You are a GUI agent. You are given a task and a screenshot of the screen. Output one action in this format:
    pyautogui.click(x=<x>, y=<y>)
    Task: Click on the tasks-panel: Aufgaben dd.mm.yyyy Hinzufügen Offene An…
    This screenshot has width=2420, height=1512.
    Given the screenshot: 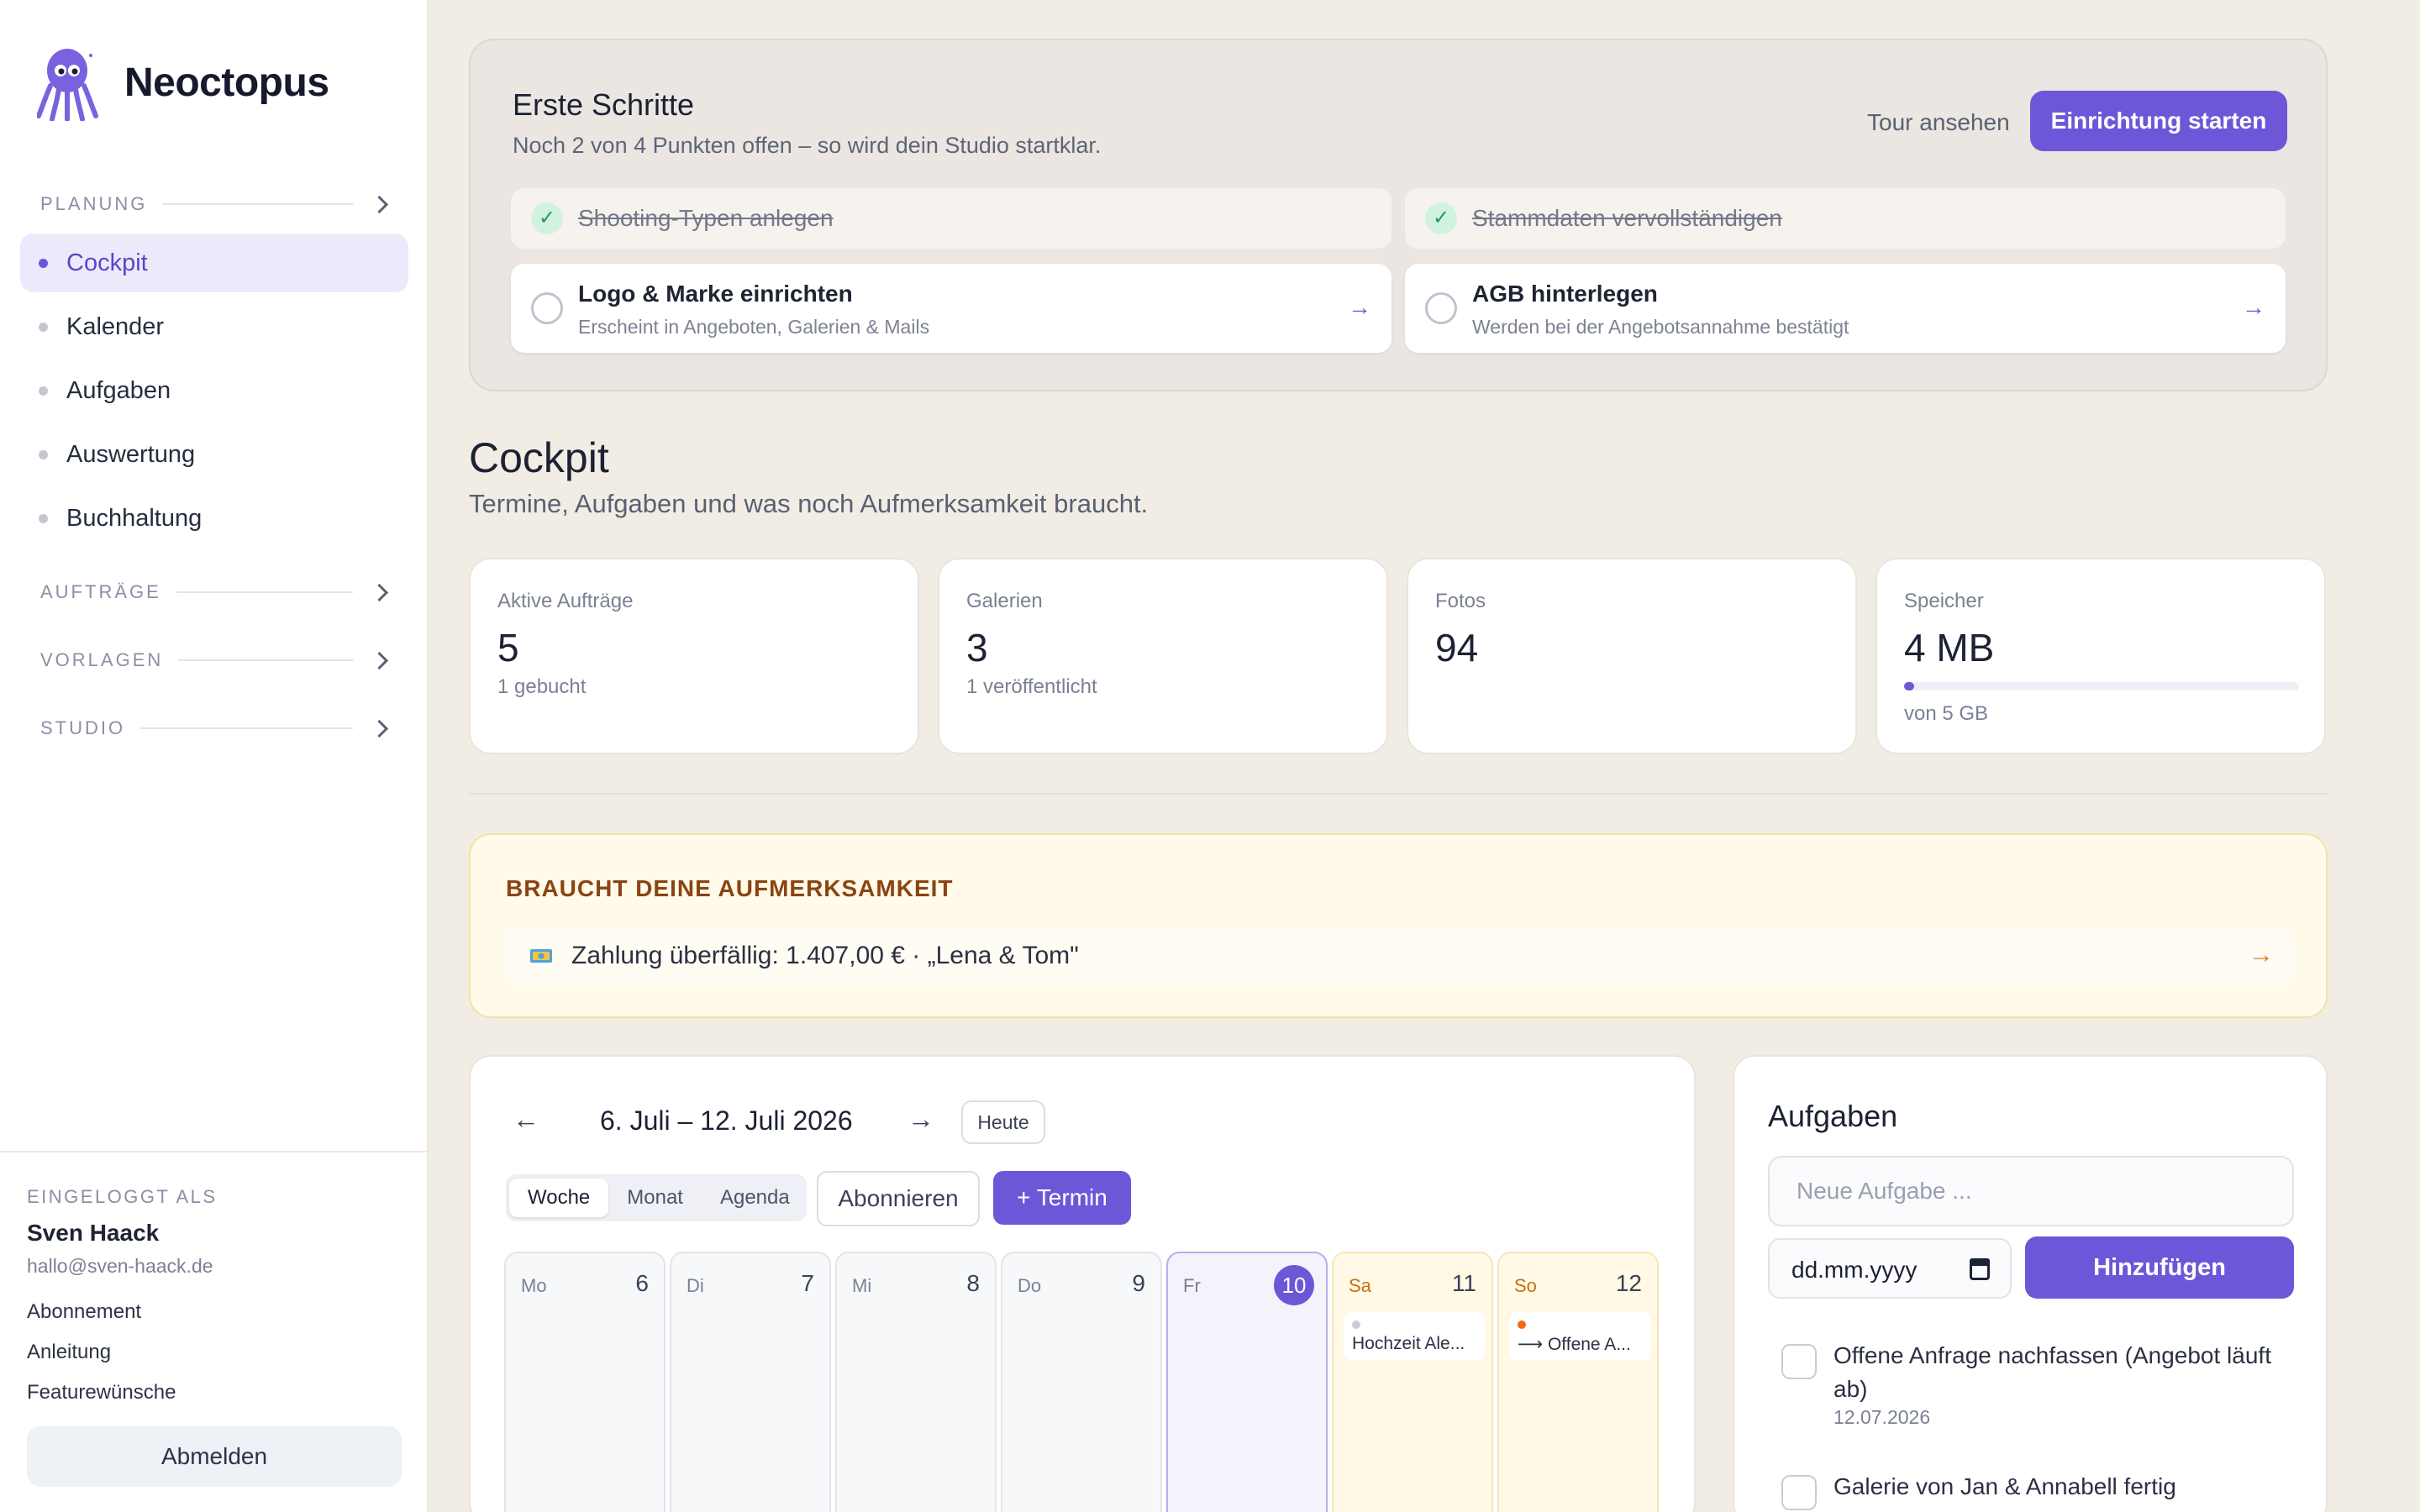 What is the action you would take?
    pyautogui.click(x=2031, y=1283)
    